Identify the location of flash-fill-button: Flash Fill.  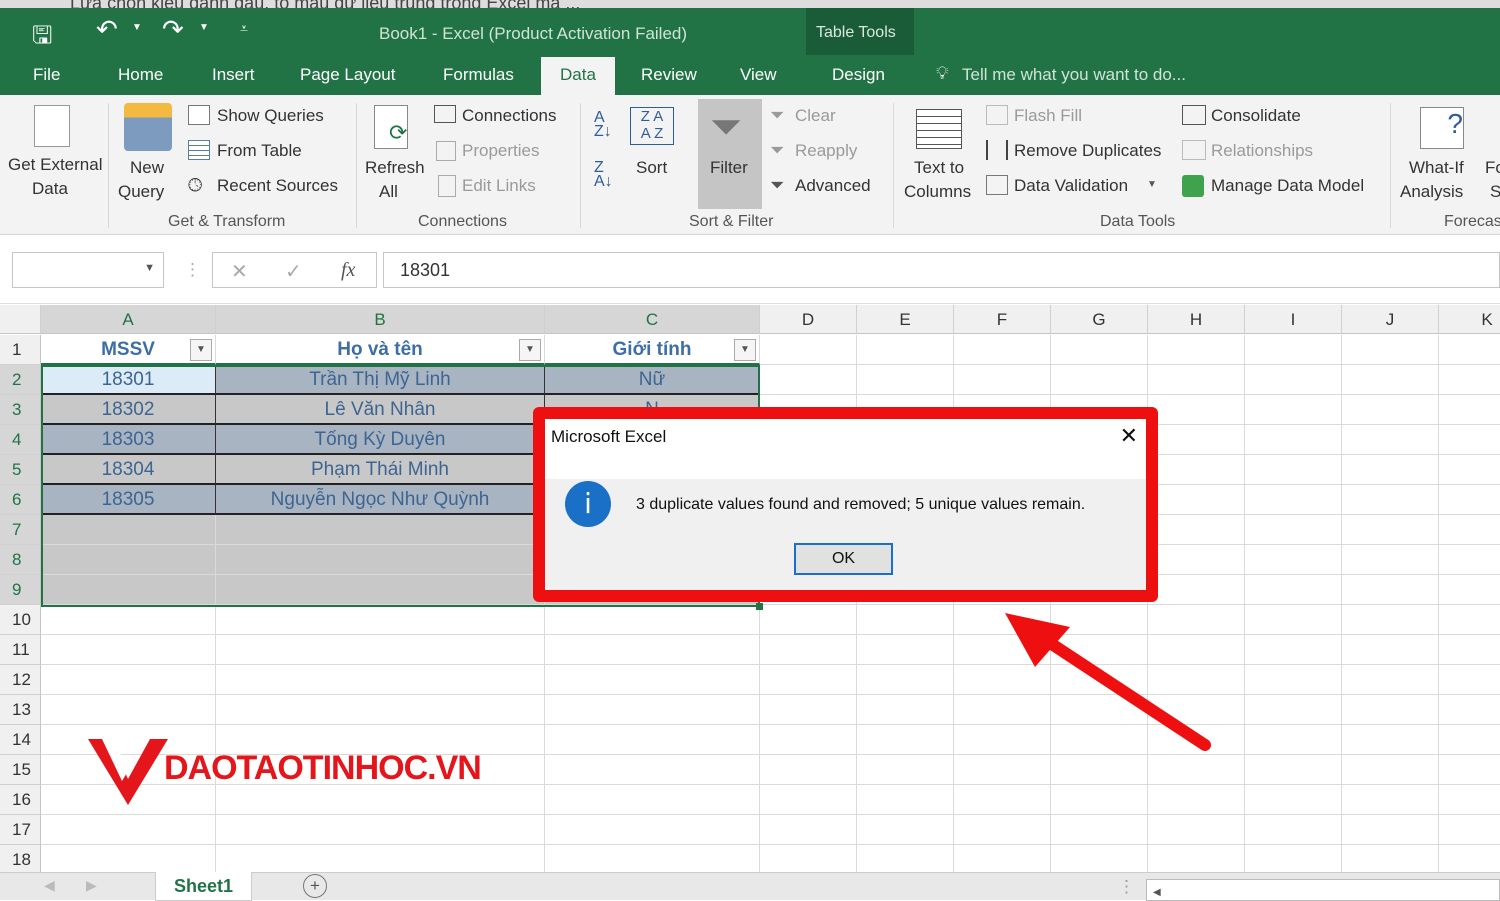
(1048, 116).